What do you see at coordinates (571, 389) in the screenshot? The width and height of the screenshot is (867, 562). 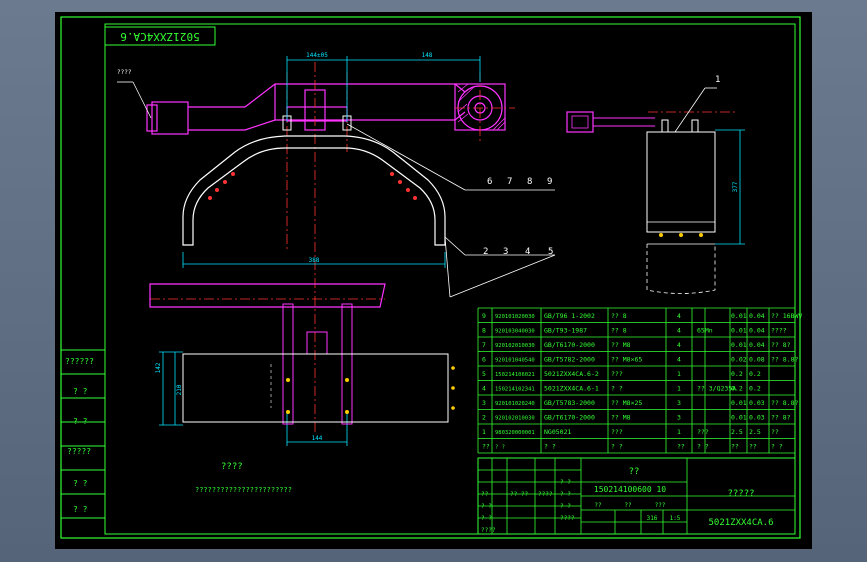 I see `bom-cell: 5021ZXX4CA.6-1` at bounding box center [571, 389].